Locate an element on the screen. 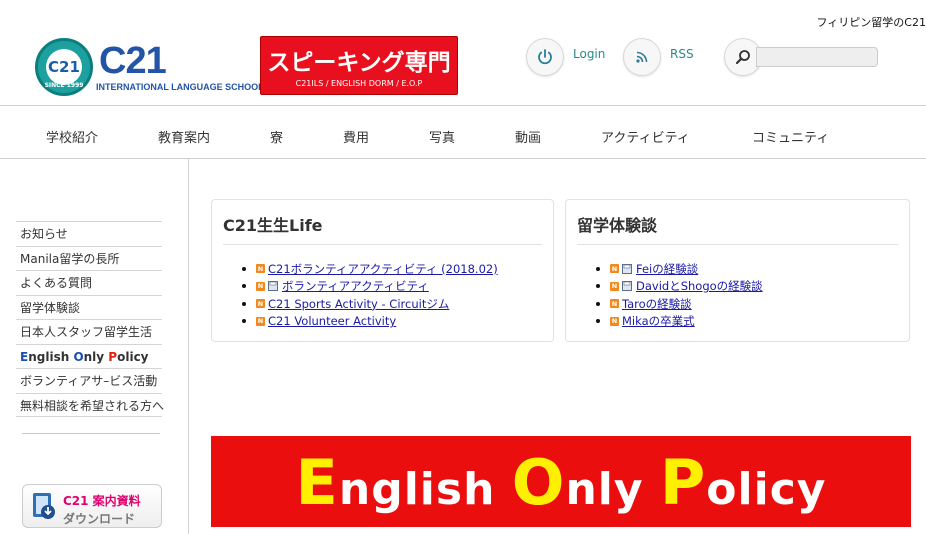 This screenshot has width=926, height=534. nav-community: コミュニティ is located at coordinates (790, 136).